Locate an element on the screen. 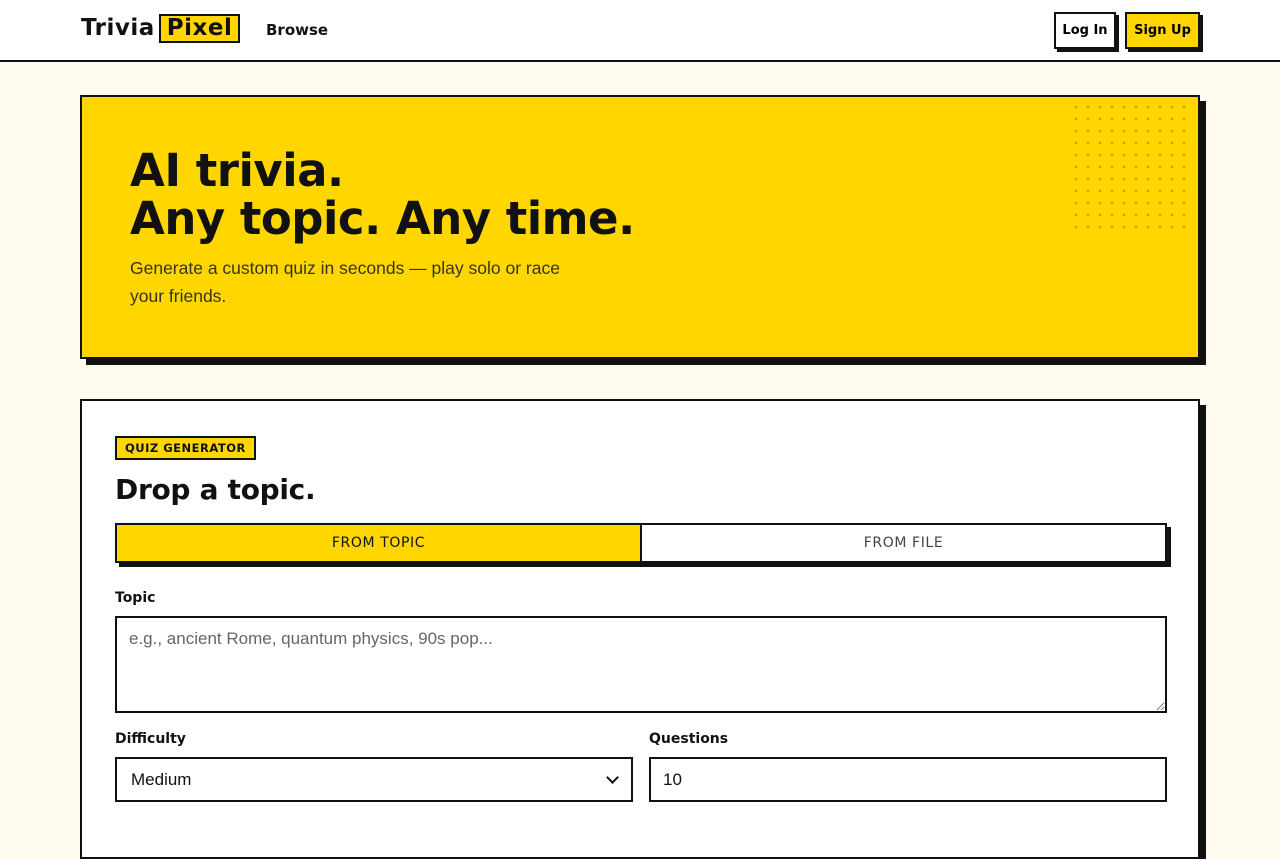 The width and height of the screenshot is (1280, 859). questions-count-value: 10 is located at coordinates (672, 779).